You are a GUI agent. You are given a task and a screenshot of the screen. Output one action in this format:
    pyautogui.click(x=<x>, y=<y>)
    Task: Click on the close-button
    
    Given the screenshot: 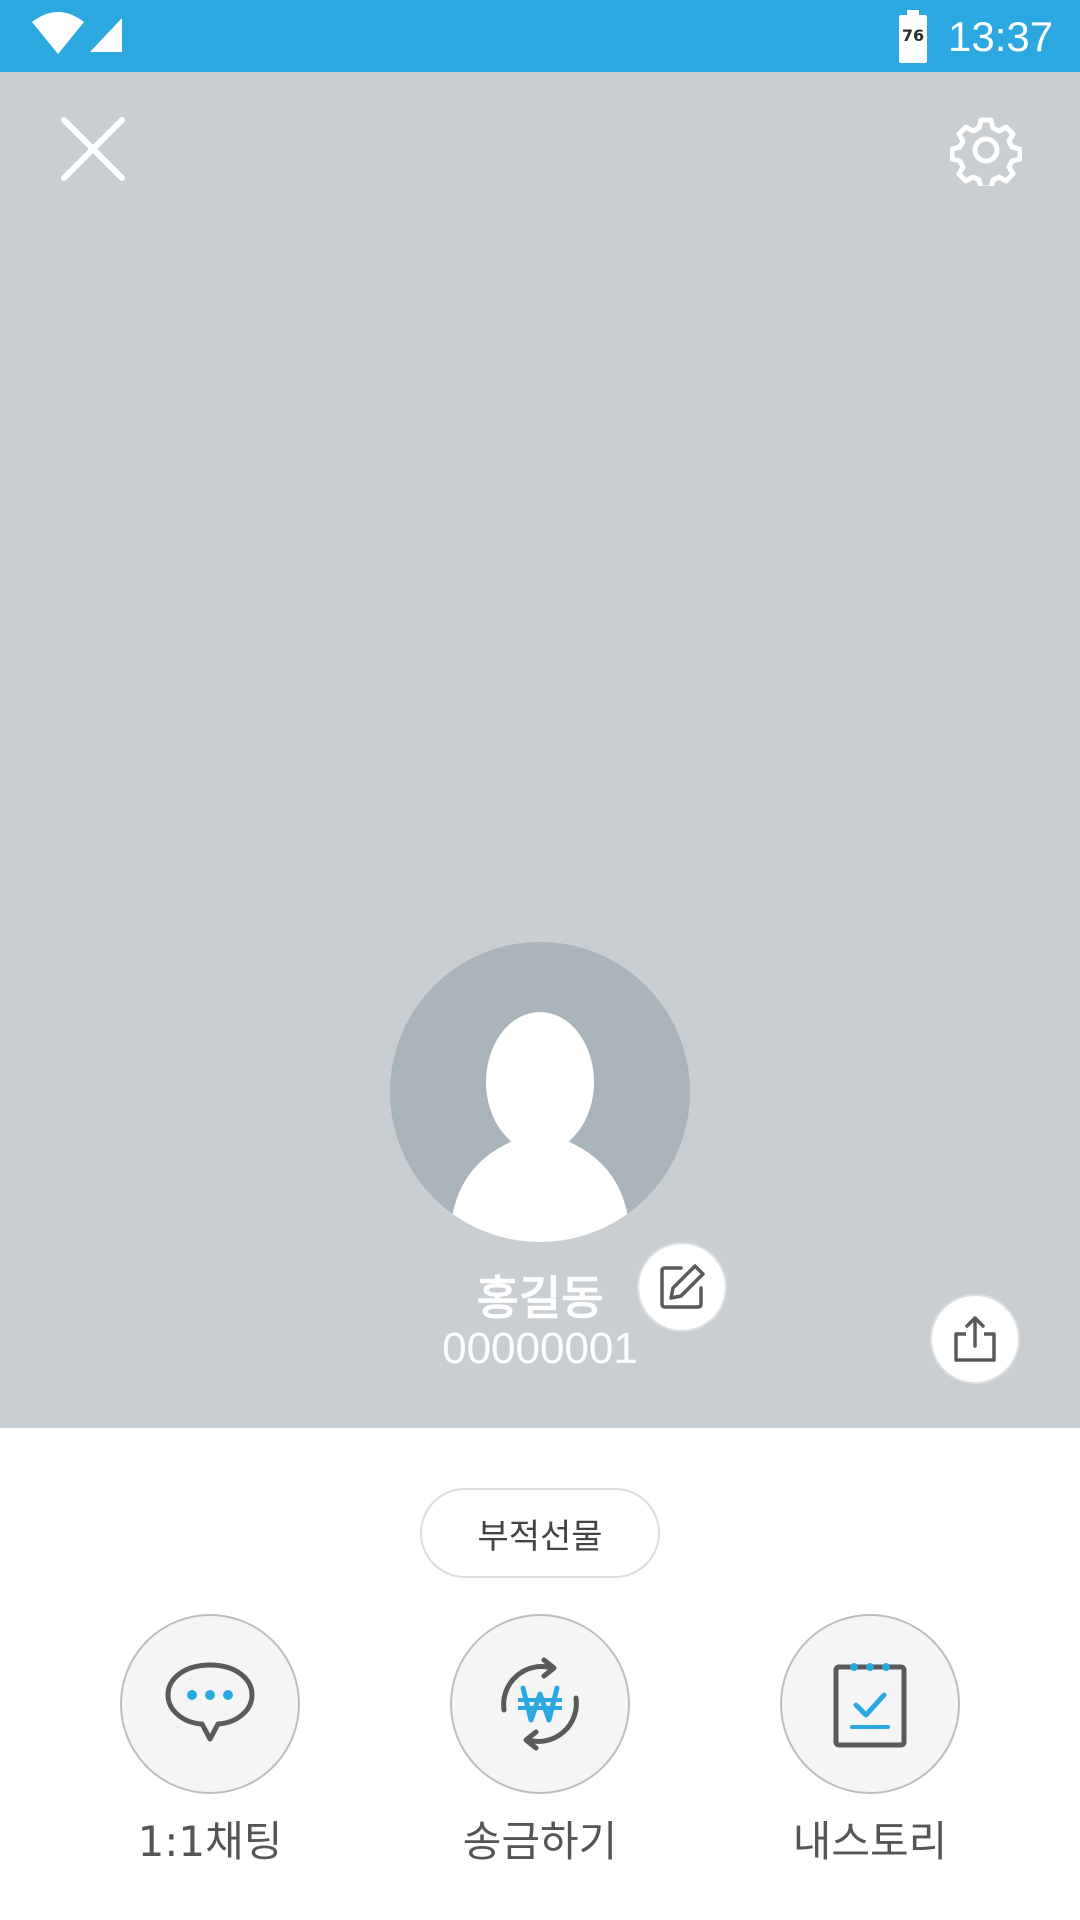 What is the action you would take?
    pyautogui.click(x=93, y=149)
    